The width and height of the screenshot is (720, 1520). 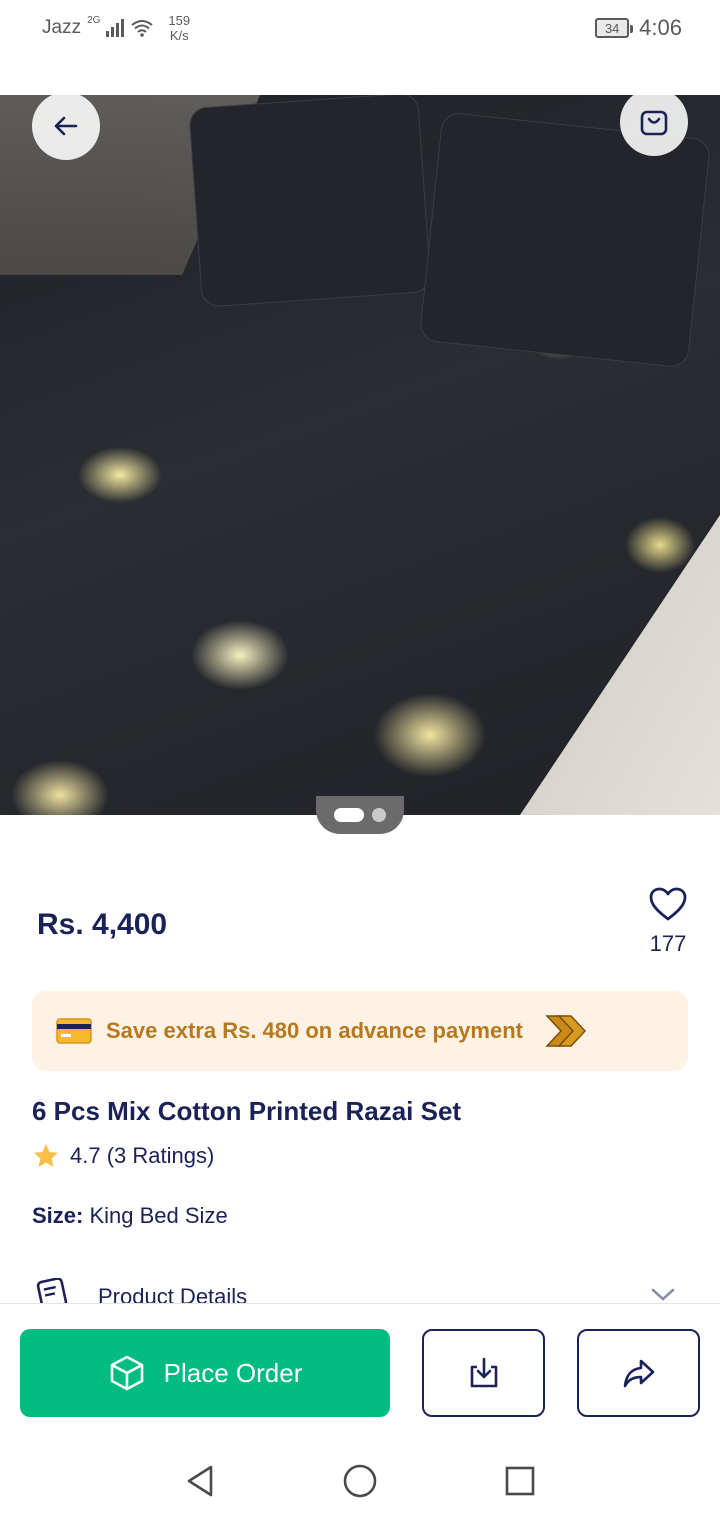 What do you see at coordinates (46, 1155) in the screenshot?
I see `star-icon` at bounding box center [46, 1155].